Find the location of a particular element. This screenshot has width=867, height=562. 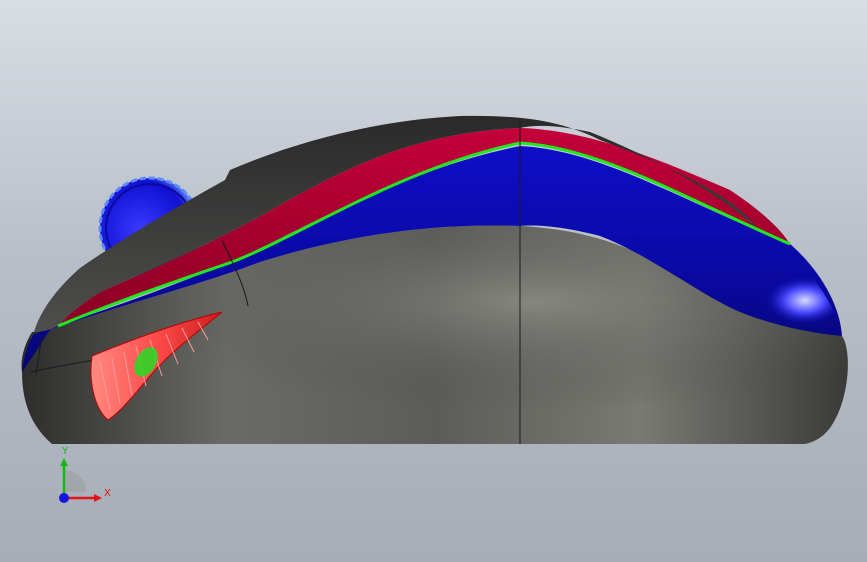

axis-triad: X Y is located at coordinates (85, 474).